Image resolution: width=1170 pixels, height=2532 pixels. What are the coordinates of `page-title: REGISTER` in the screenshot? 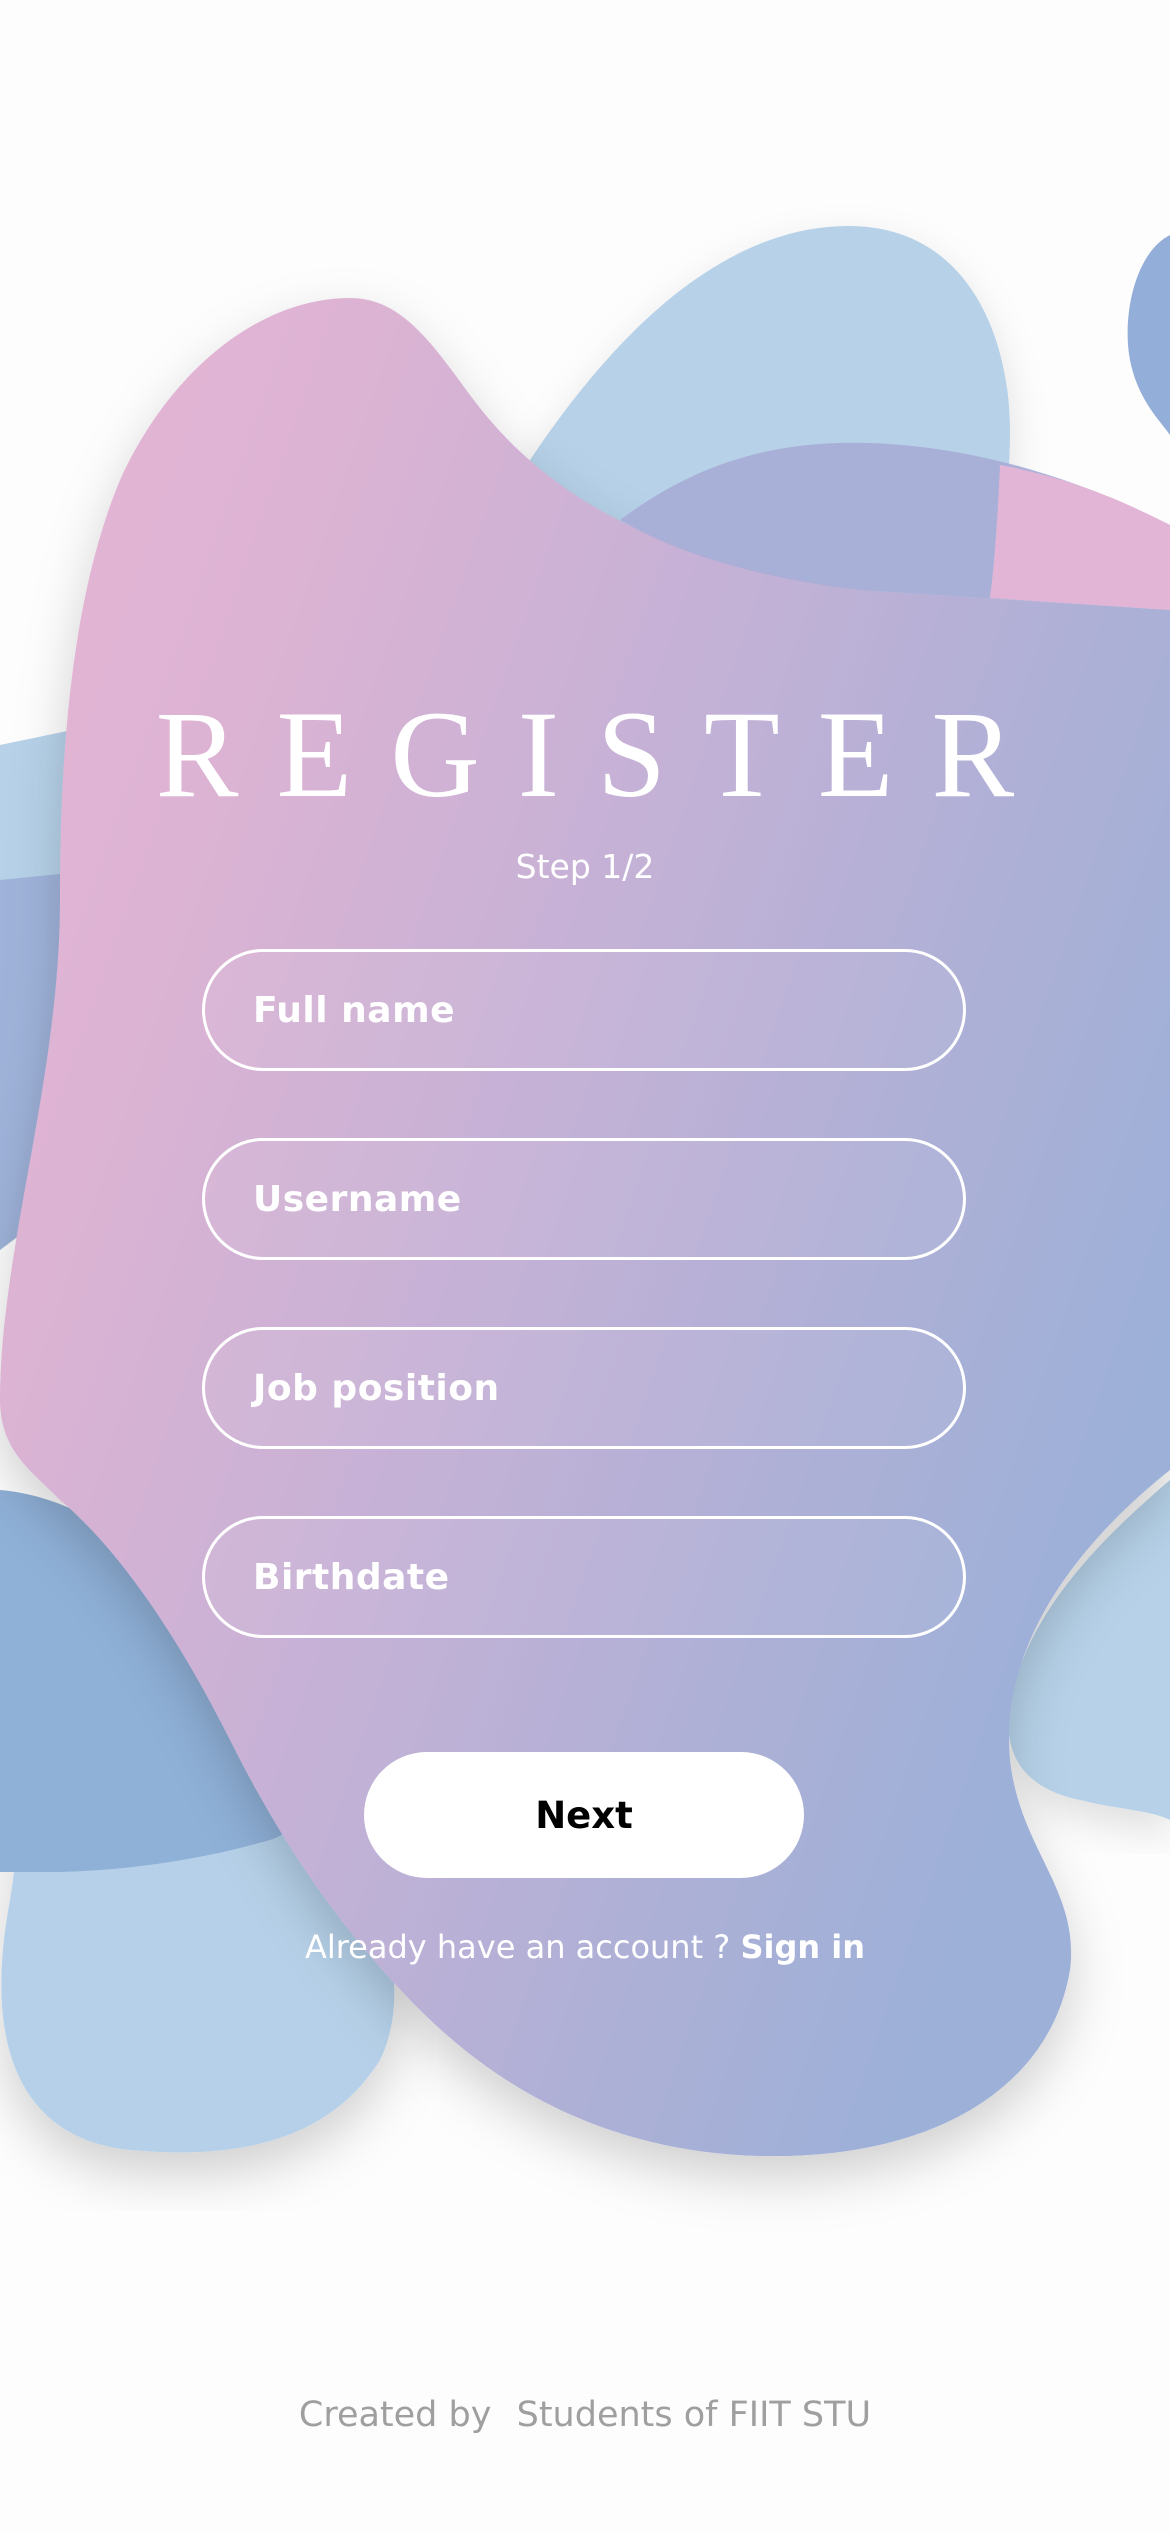 It's located at (604, 754).